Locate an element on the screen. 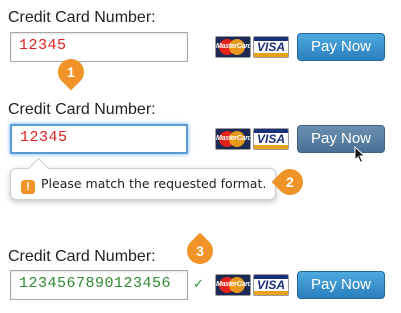 Image resolution: width=401 pixels, height=313 pixels. step-3-badge: 3 is located at coordinates (200, 251).